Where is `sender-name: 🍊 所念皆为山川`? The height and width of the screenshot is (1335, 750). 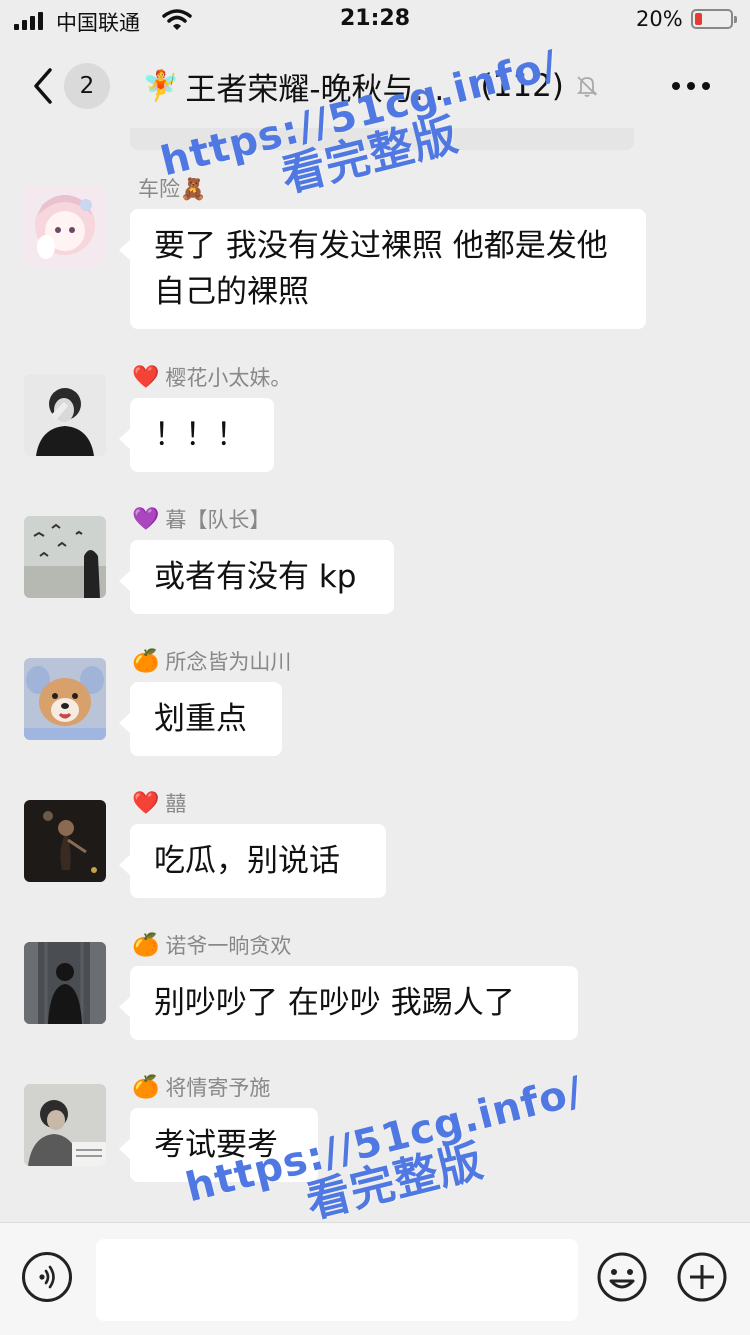 sender-name: 🍊 所念皆为山川 is located at coordinates (212, 661).